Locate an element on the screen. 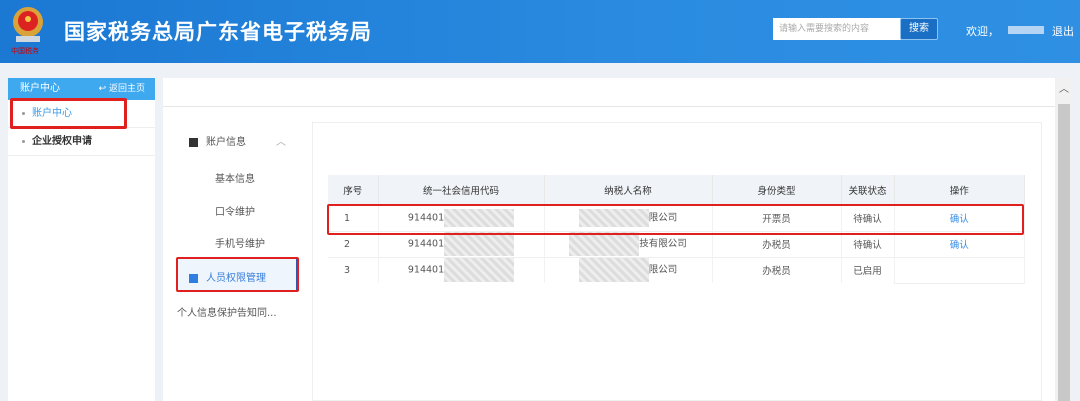  nav-item-basic-info: 基本信息 is located at coordinates (235, 177).